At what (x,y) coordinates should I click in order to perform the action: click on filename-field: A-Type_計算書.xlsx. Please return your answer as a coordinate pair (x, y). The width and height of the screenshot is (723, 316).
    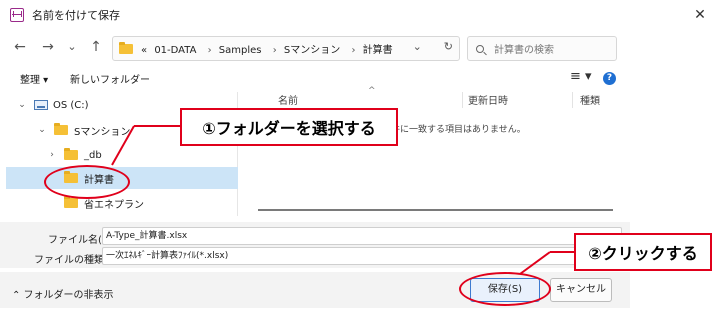
    Looking at the image, I should click on (362, 236).